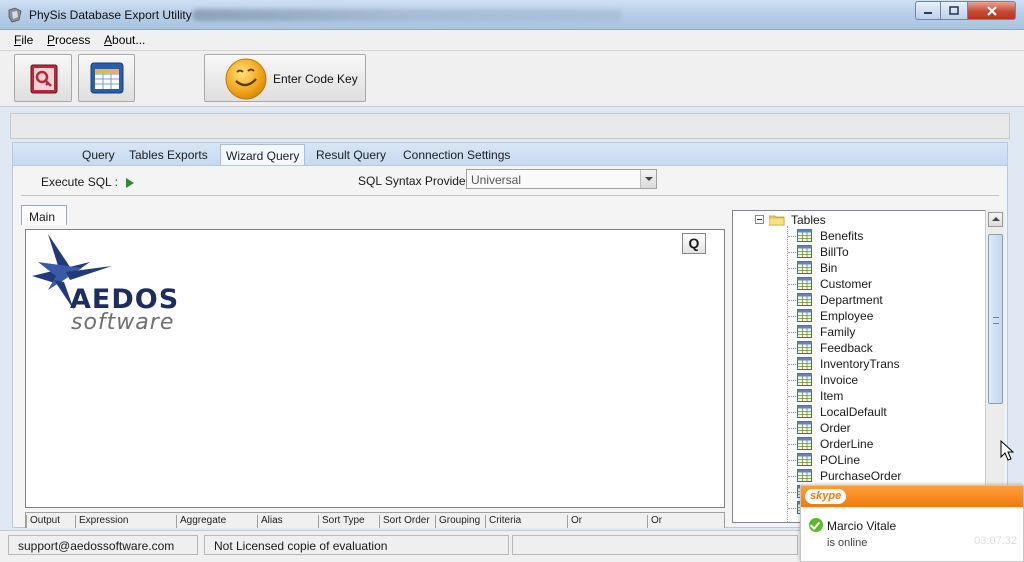  What do you see at coordinates (842, 236) in the screenshot?
I see `tree-node-label: Benefits` at bounding box center [842, 236].